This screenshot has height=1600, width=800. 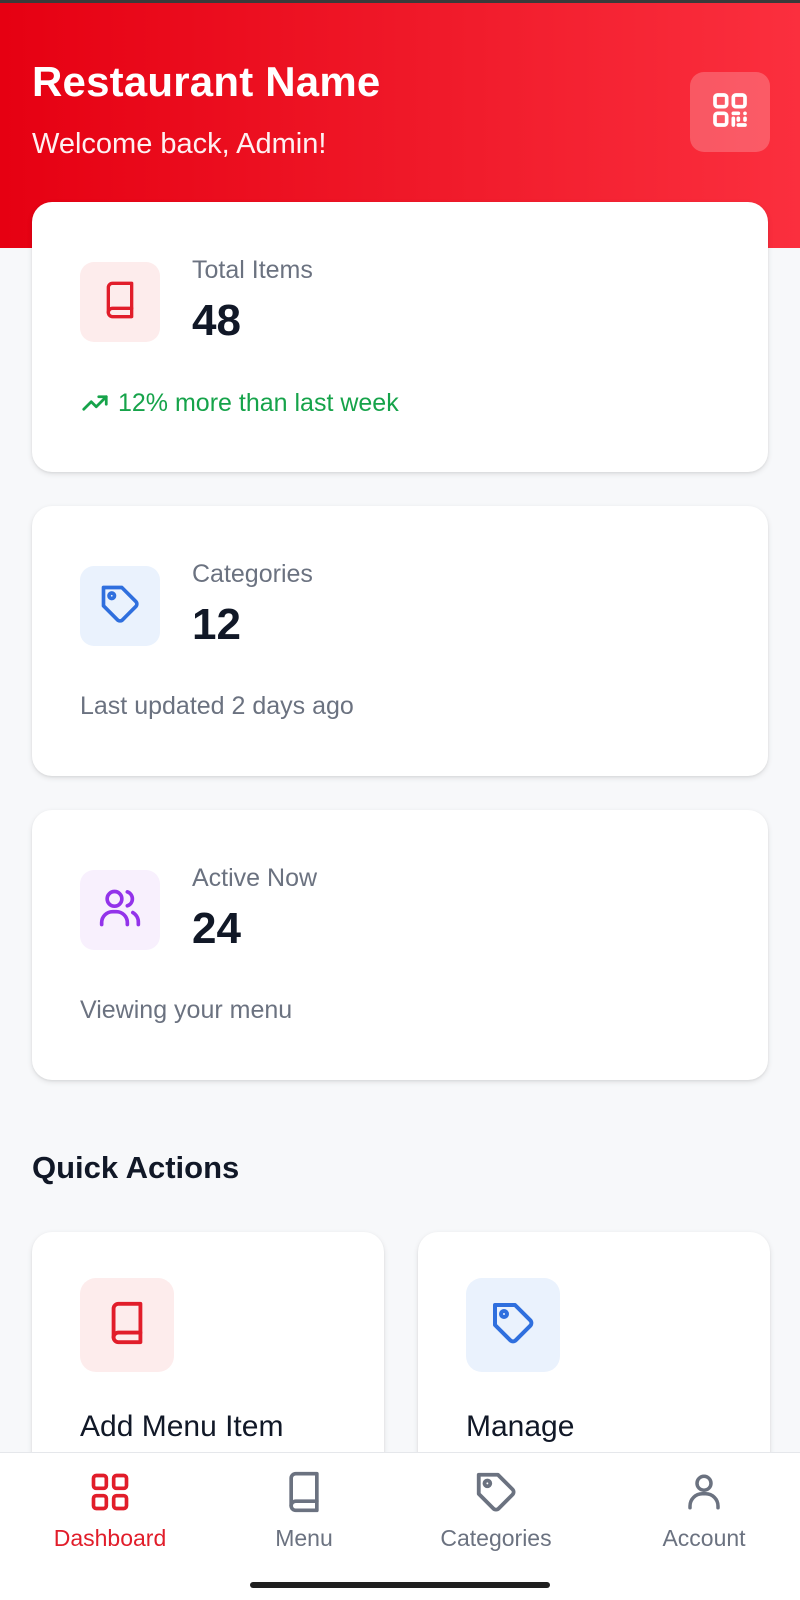 What do you see at coordinates (110, 1492) in the screenshot?
I see `dashboard-grid-icon` at bounding box center [110, 1492].